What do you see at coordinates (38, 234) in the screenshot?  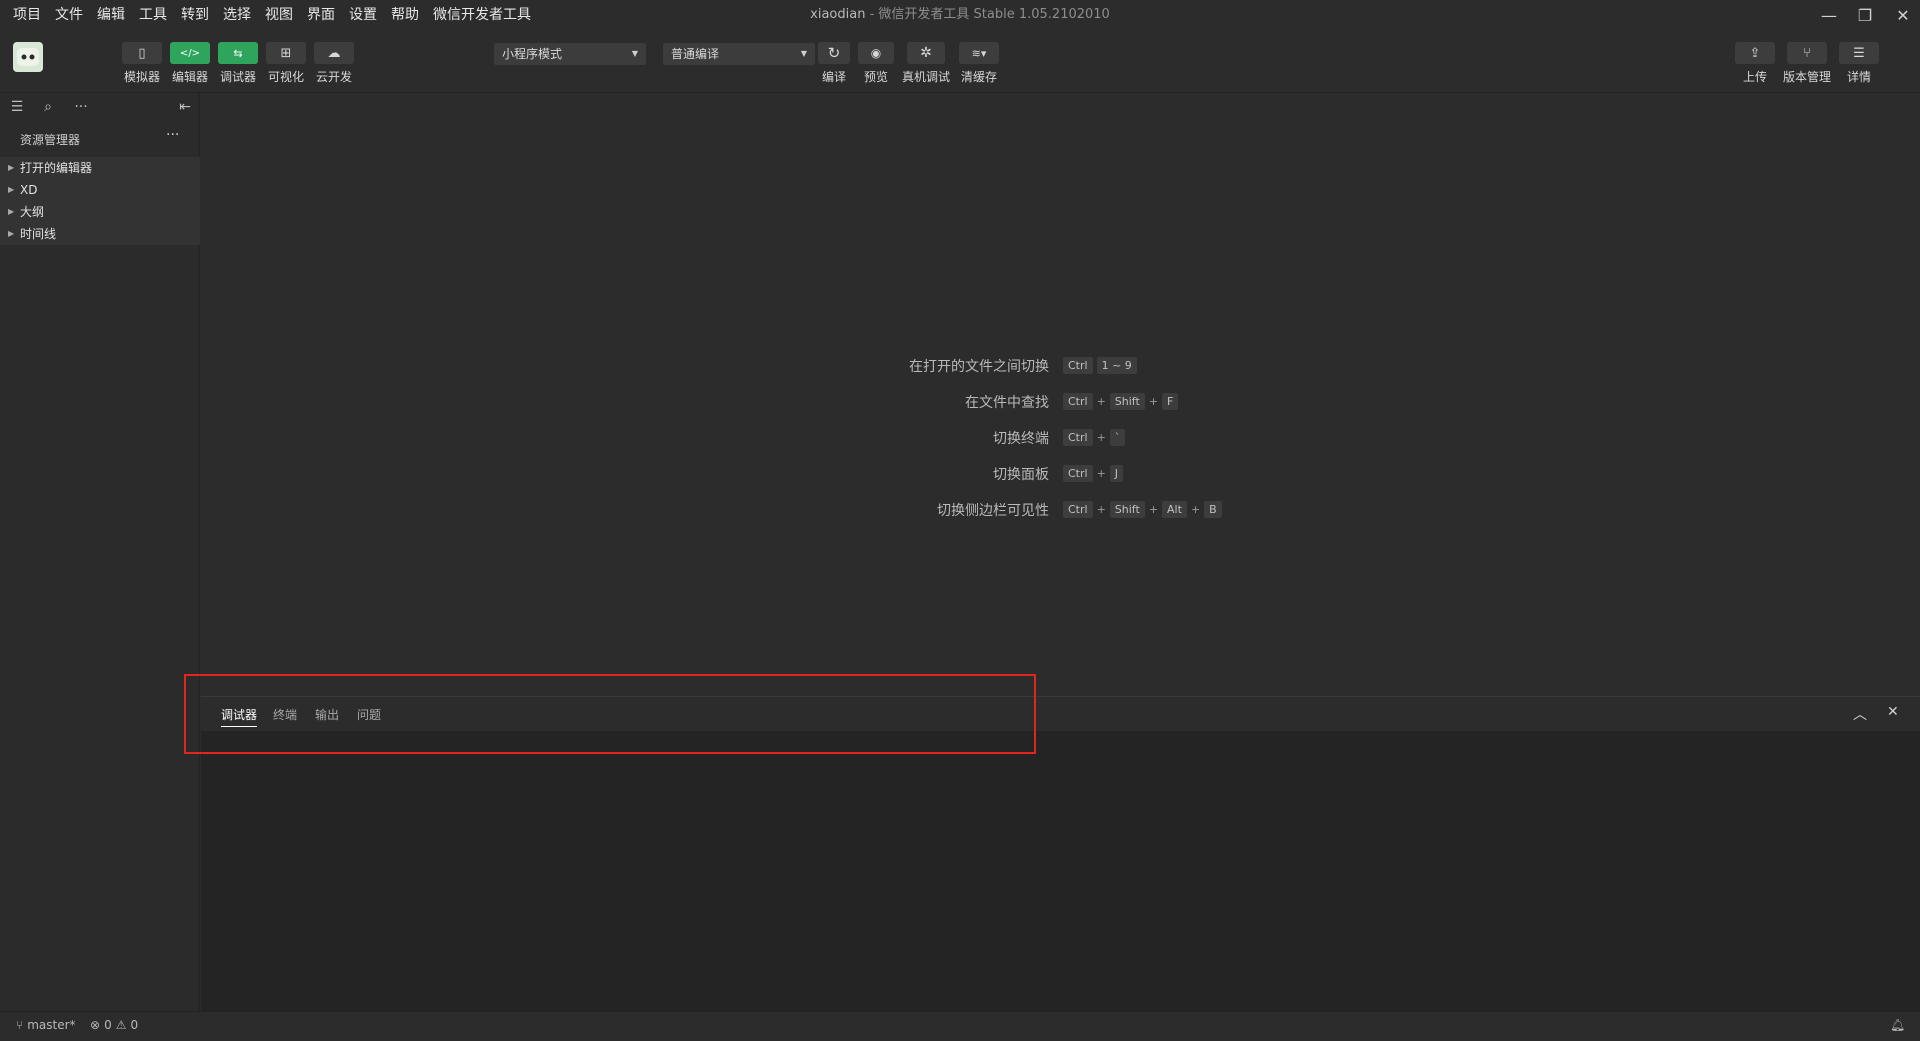 I see `tree-item-label: 时间线` at bounding box center [38, 234].